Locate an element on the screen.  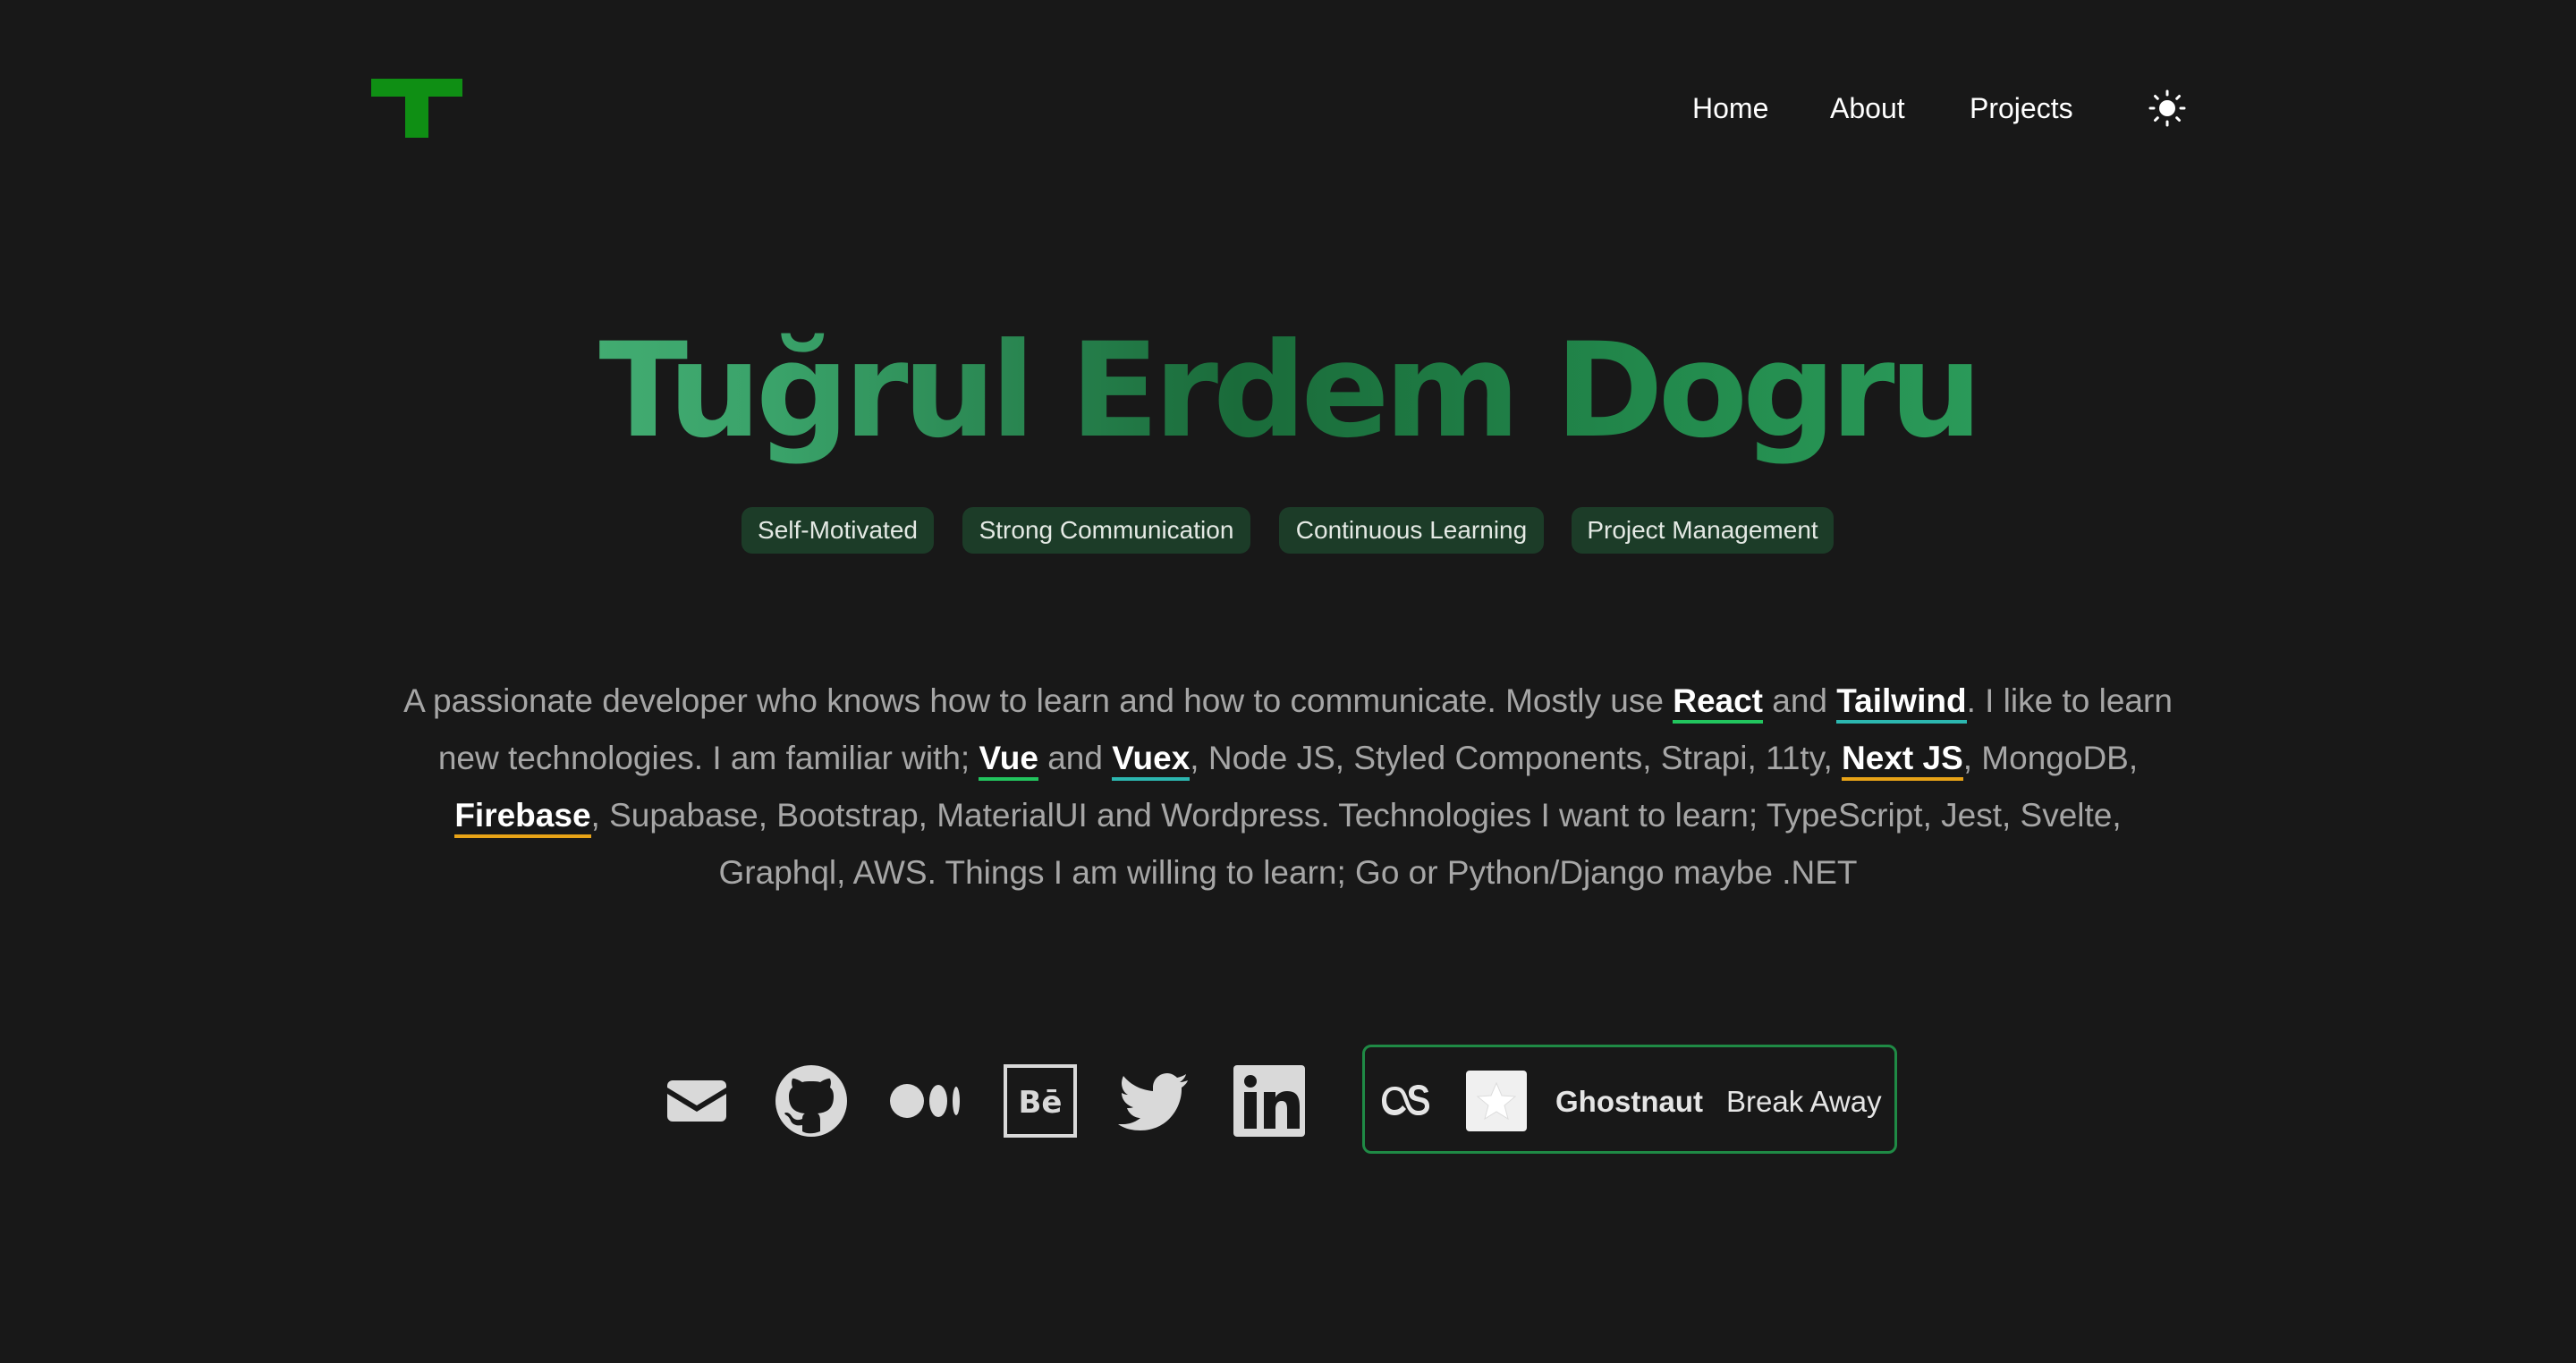
medium-link is located at coordinates (925, 1101).